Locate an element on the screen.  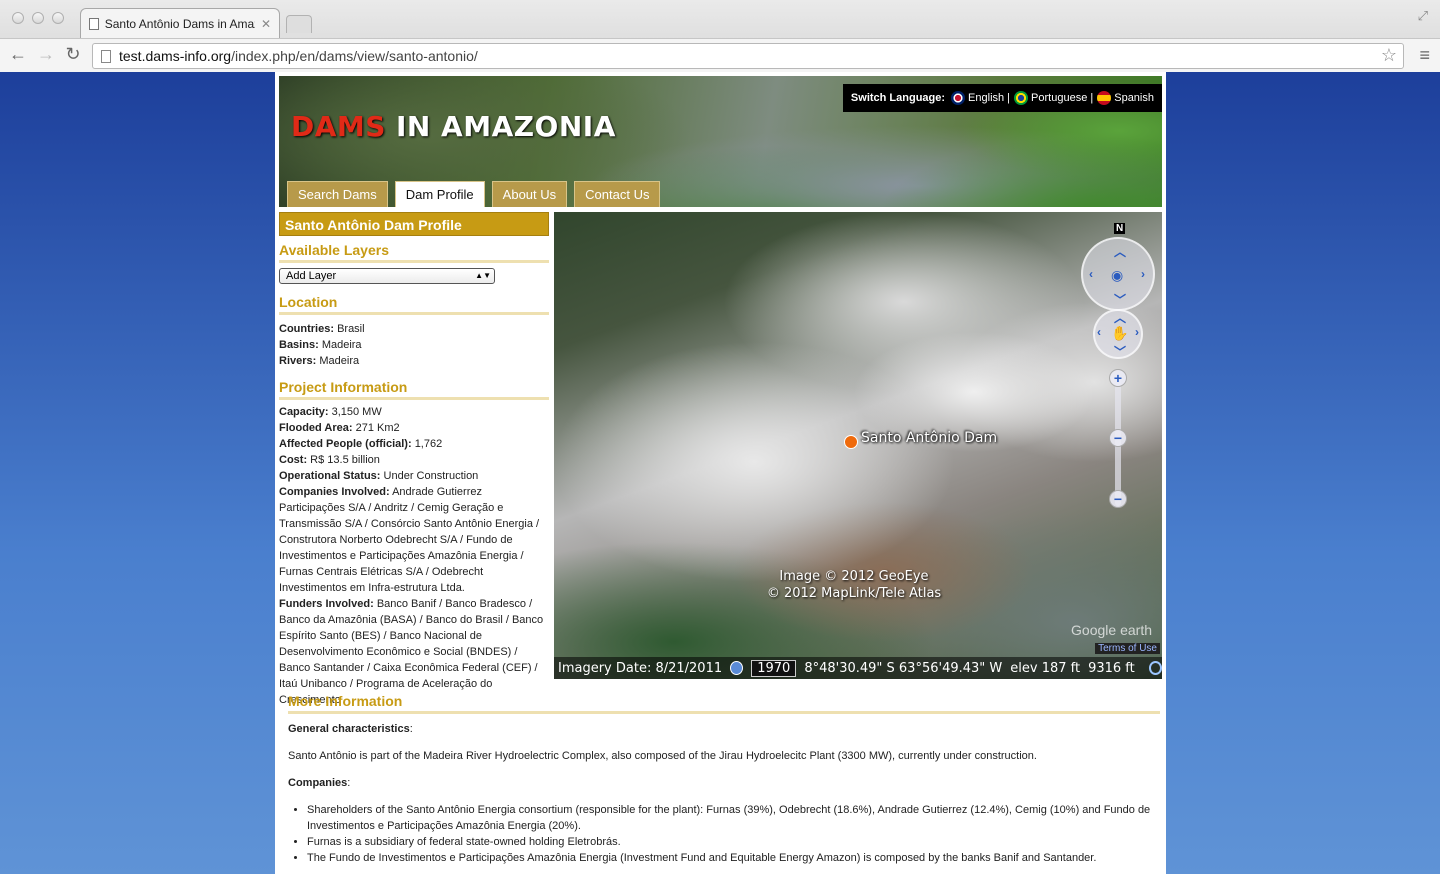
project-row: Capacity: 3,150 MW is located at coordinates (330, 412).